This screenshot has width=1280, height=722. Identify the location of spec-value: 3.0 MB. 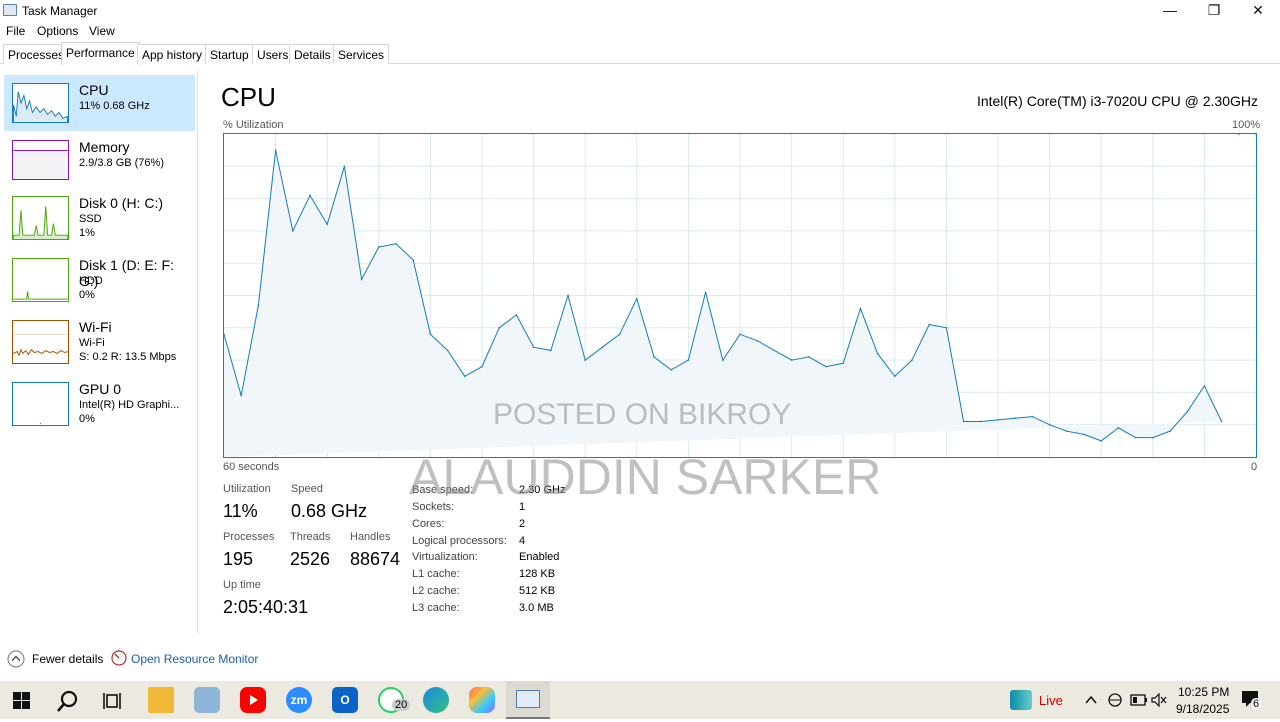
(536, 608).